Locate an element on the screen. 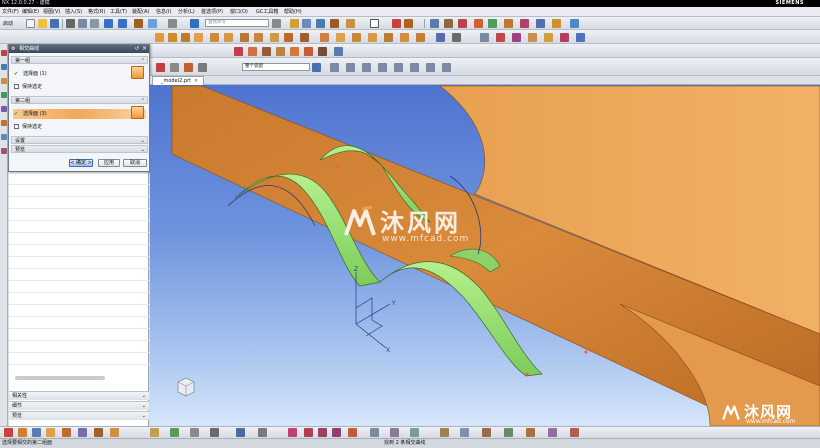 Image resolution: width=820 pixels, height=448 pixels. assembly-navigator-icon is located at coordinates (4, 67).